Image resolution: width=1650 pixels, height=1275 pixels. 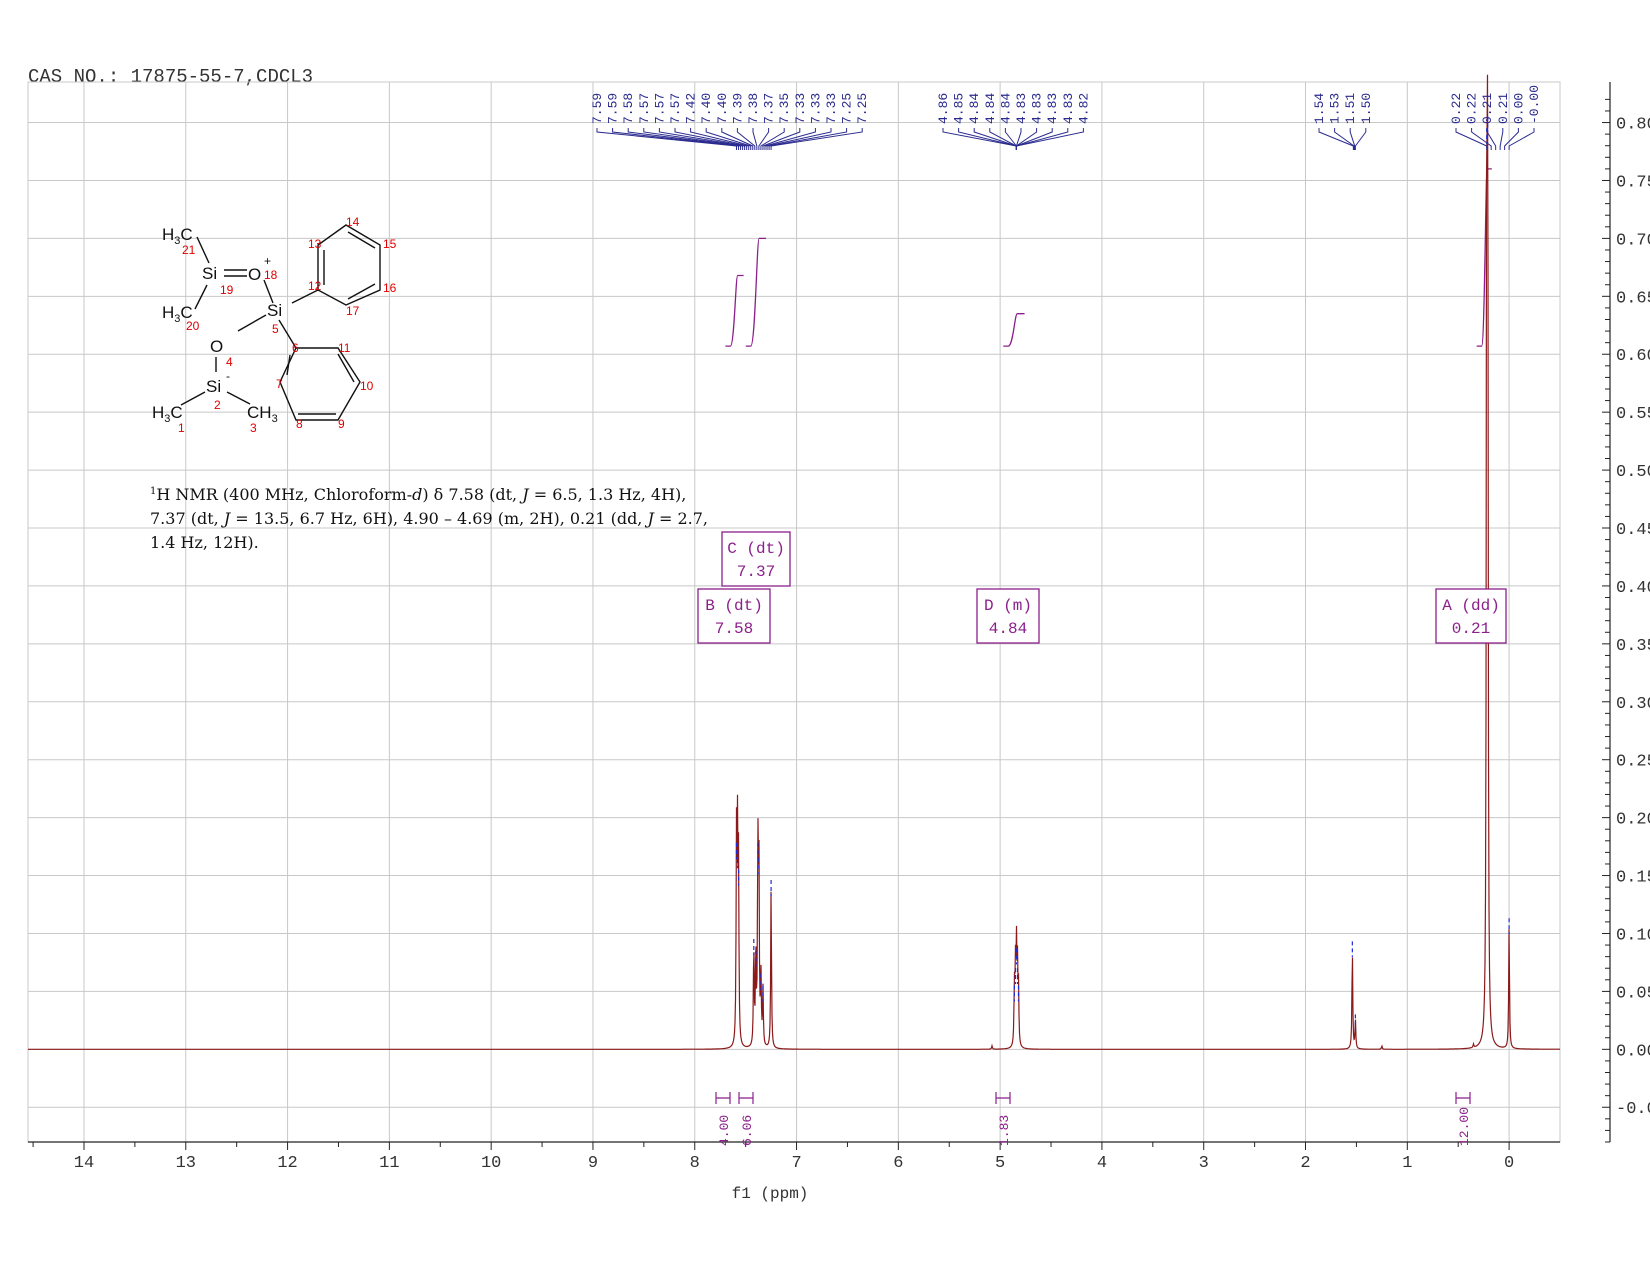 I want to click on y-tick-label: 0.55, so click(x=1633, y=414).